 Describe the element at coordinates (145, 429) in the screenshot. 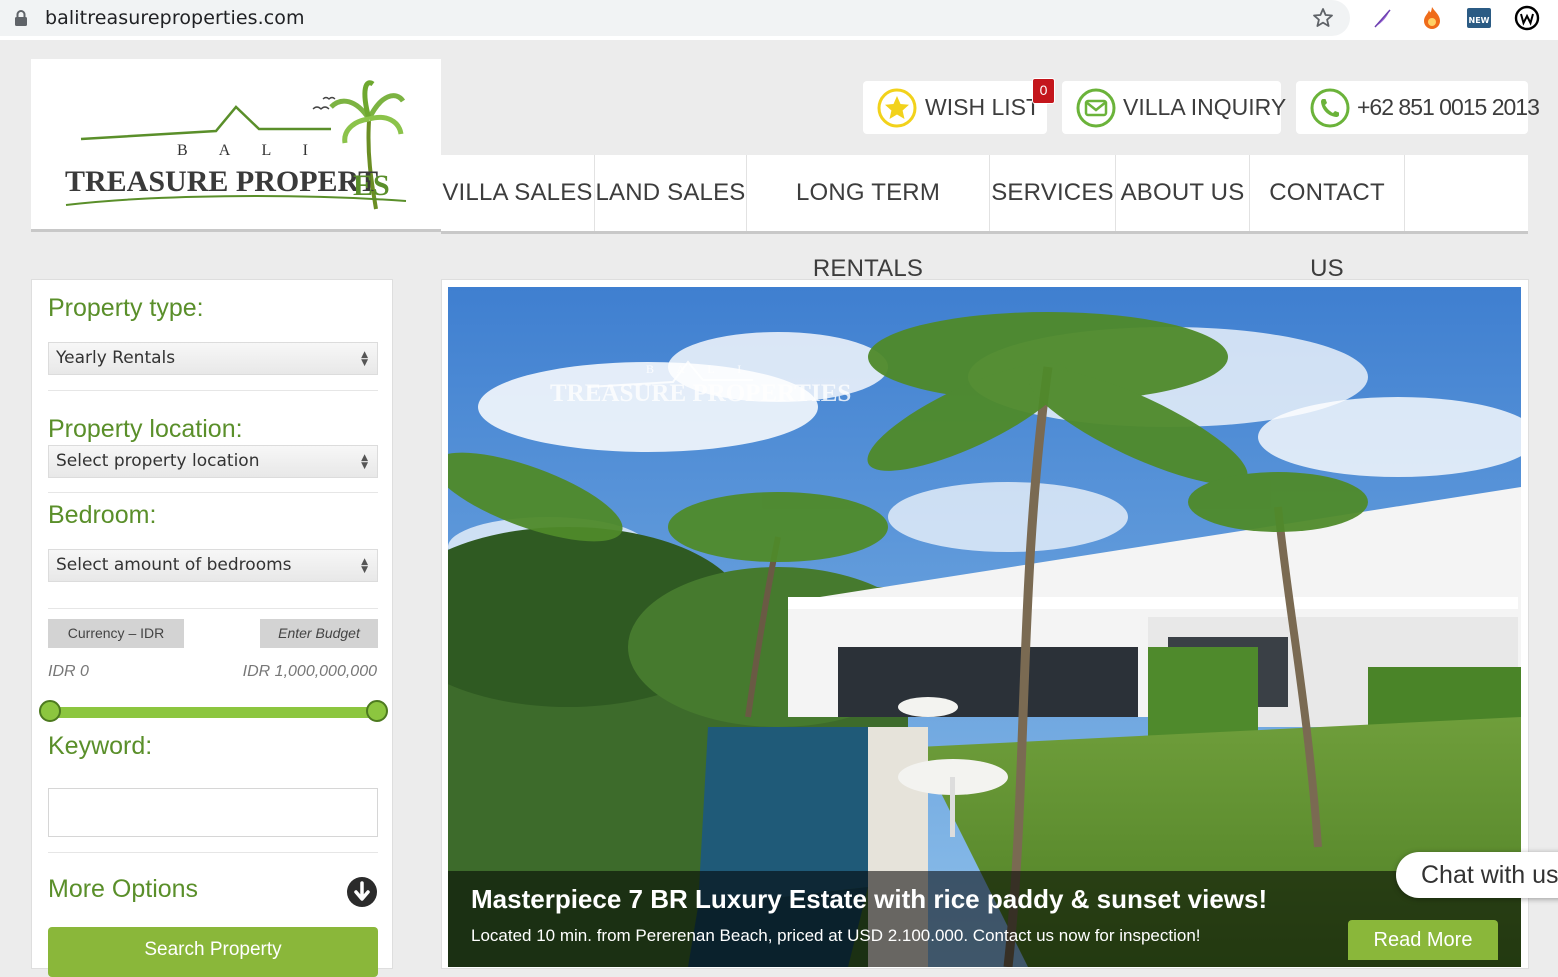

I see `property-location-label: Property location:` at that location.